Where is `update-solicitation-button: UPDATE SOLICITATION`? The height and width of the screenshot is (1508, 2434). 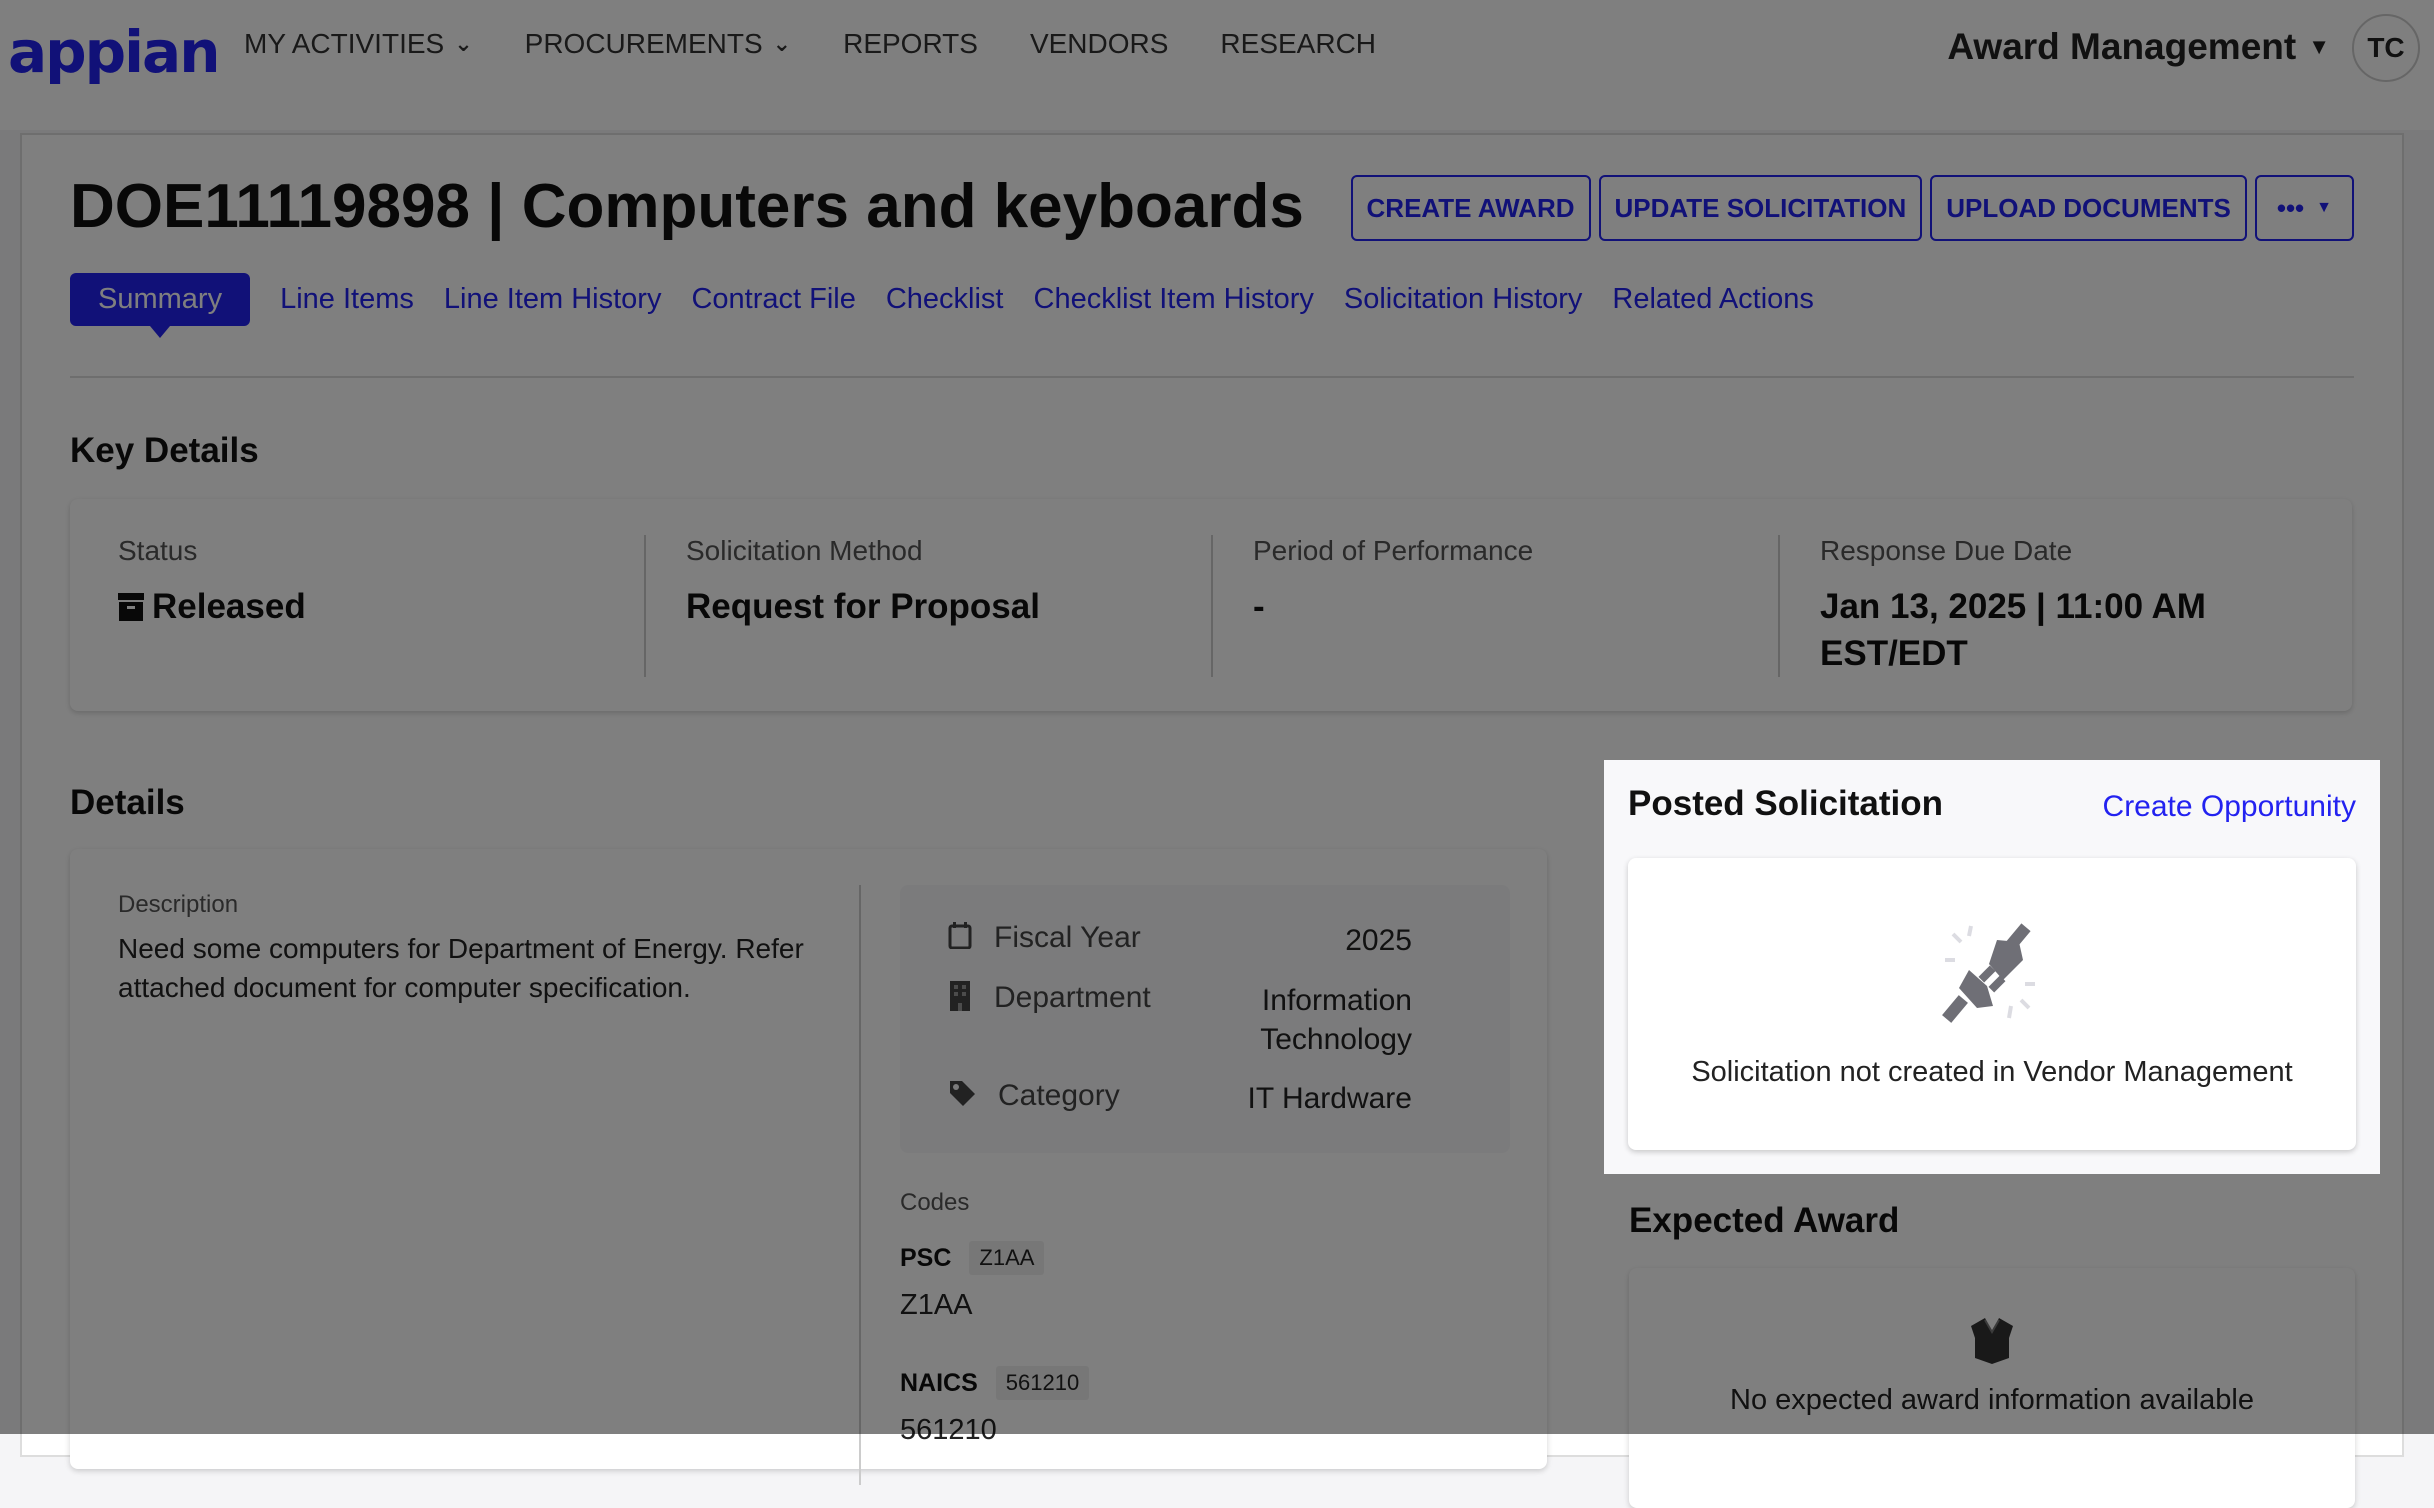 update-solicitation-button: UPDATE SOLICITATION is located at coordinates (1760, 208).